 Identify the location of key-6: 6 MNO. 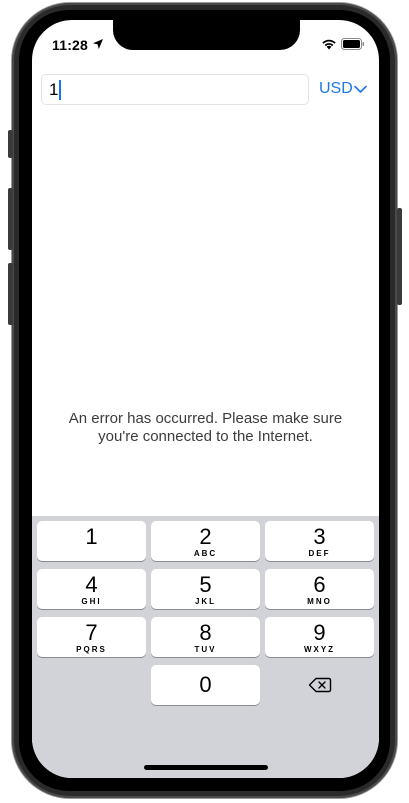
(319, 589).